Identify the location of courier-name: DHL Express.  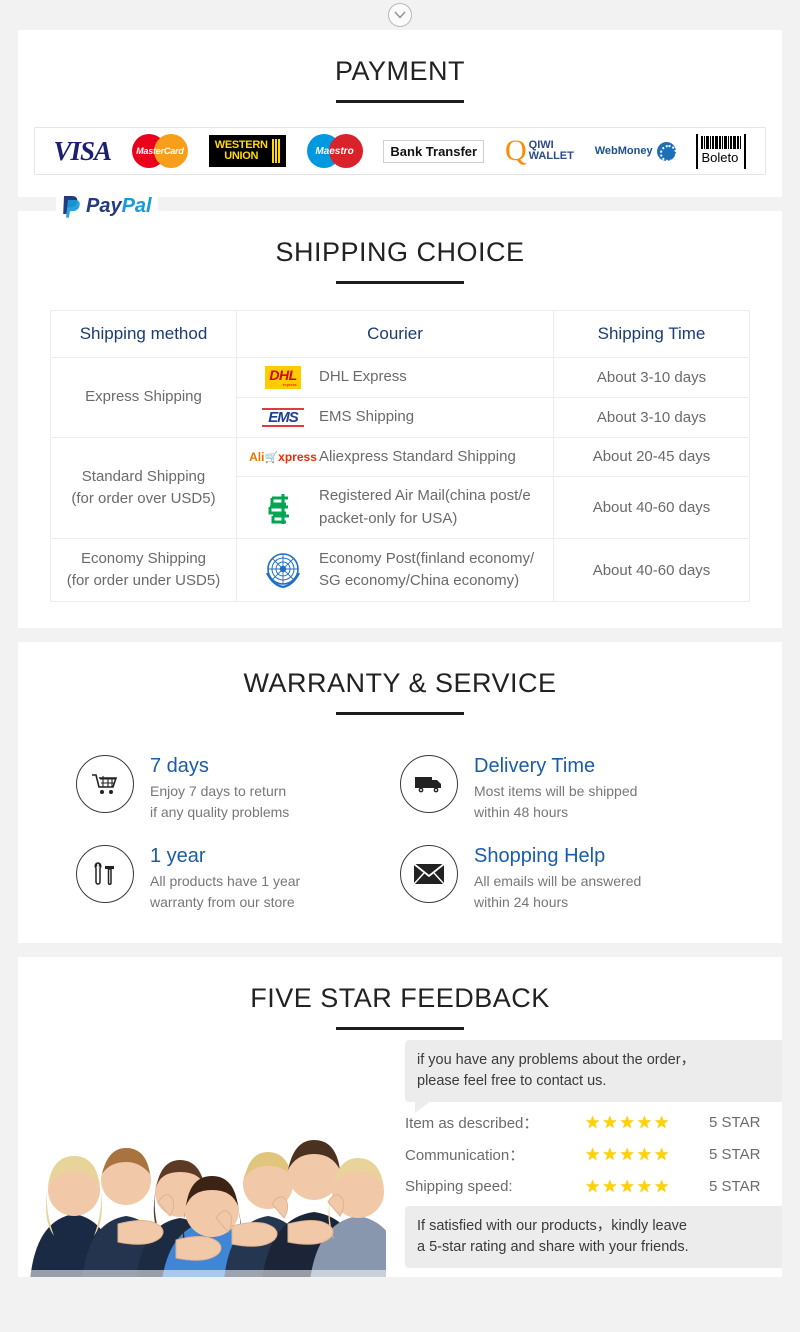
(363, 377).